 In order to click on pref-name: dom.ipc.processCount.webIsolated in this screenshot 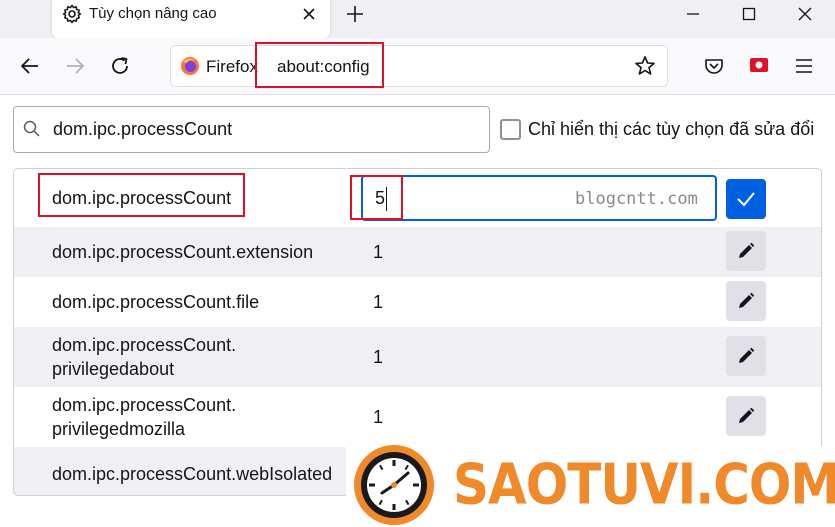, I will do `click(192, 474)`.